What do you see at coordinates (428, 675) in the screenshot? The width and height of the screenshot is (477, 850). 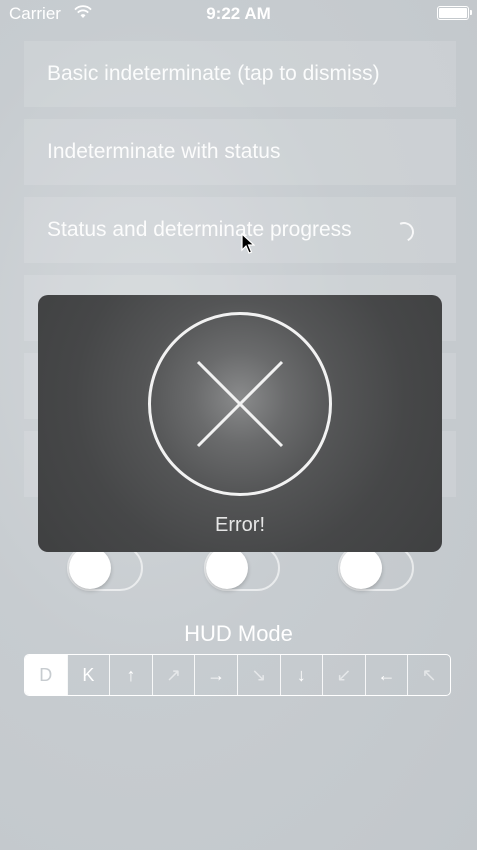 I see `segment-arrow-up-left: ↖` at bounding box center [428, 675].